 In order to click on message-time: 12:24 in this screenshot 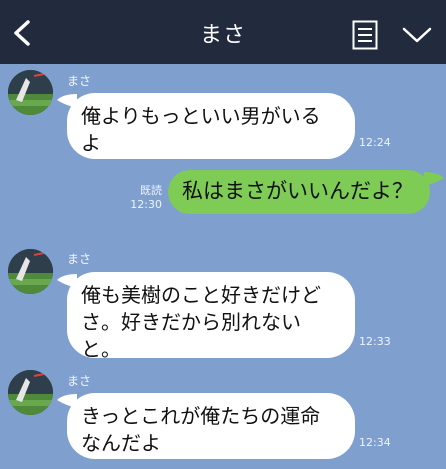, I will do `click(375, 142)`.